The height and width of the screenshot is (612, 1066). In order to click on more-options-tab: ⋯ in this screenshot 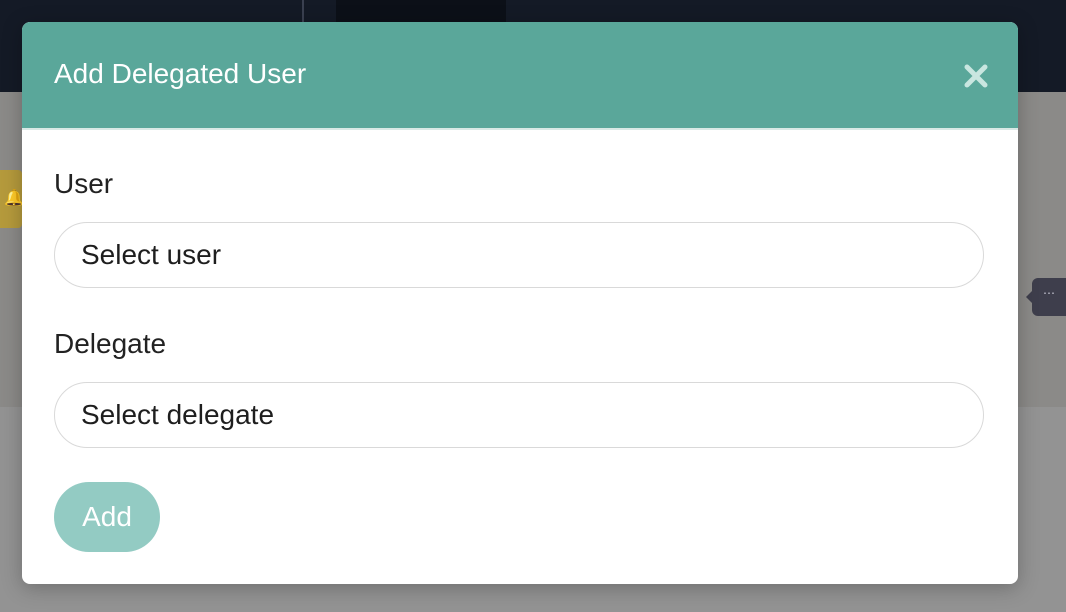, I will do `click(1046, 297)`.